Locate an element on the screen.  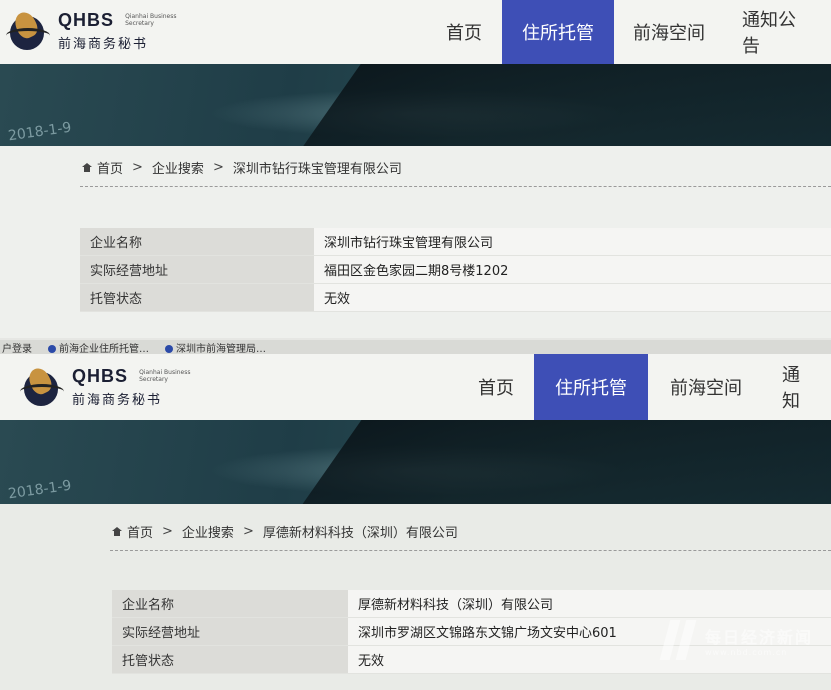
breadcrumb-current: 厚德新材料科技（深圳）有限公司 is located at coordinates (360, 533).